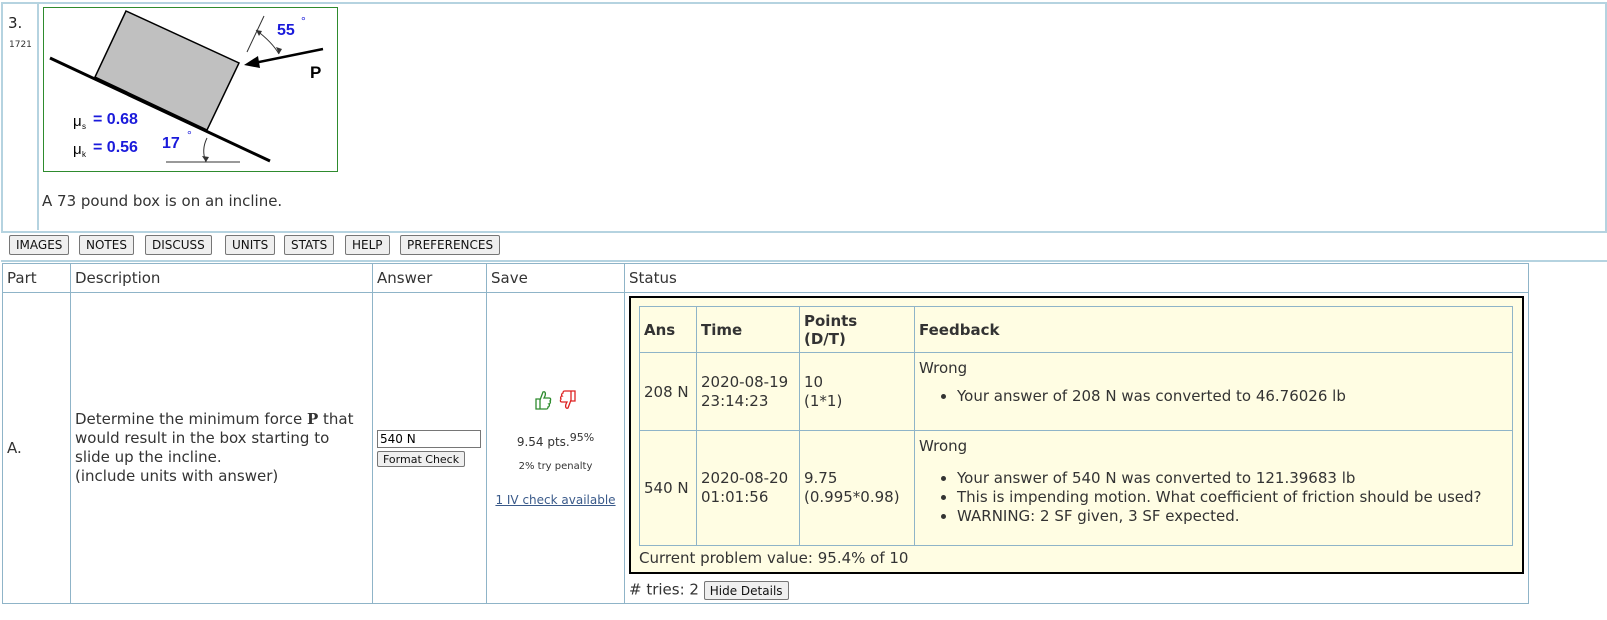 The width and height of the screenshot is (1607, 620). What do you see at coordinates (288, 56) in the screenshot?
I see `force-arrow` at bounding box center [288, 56].